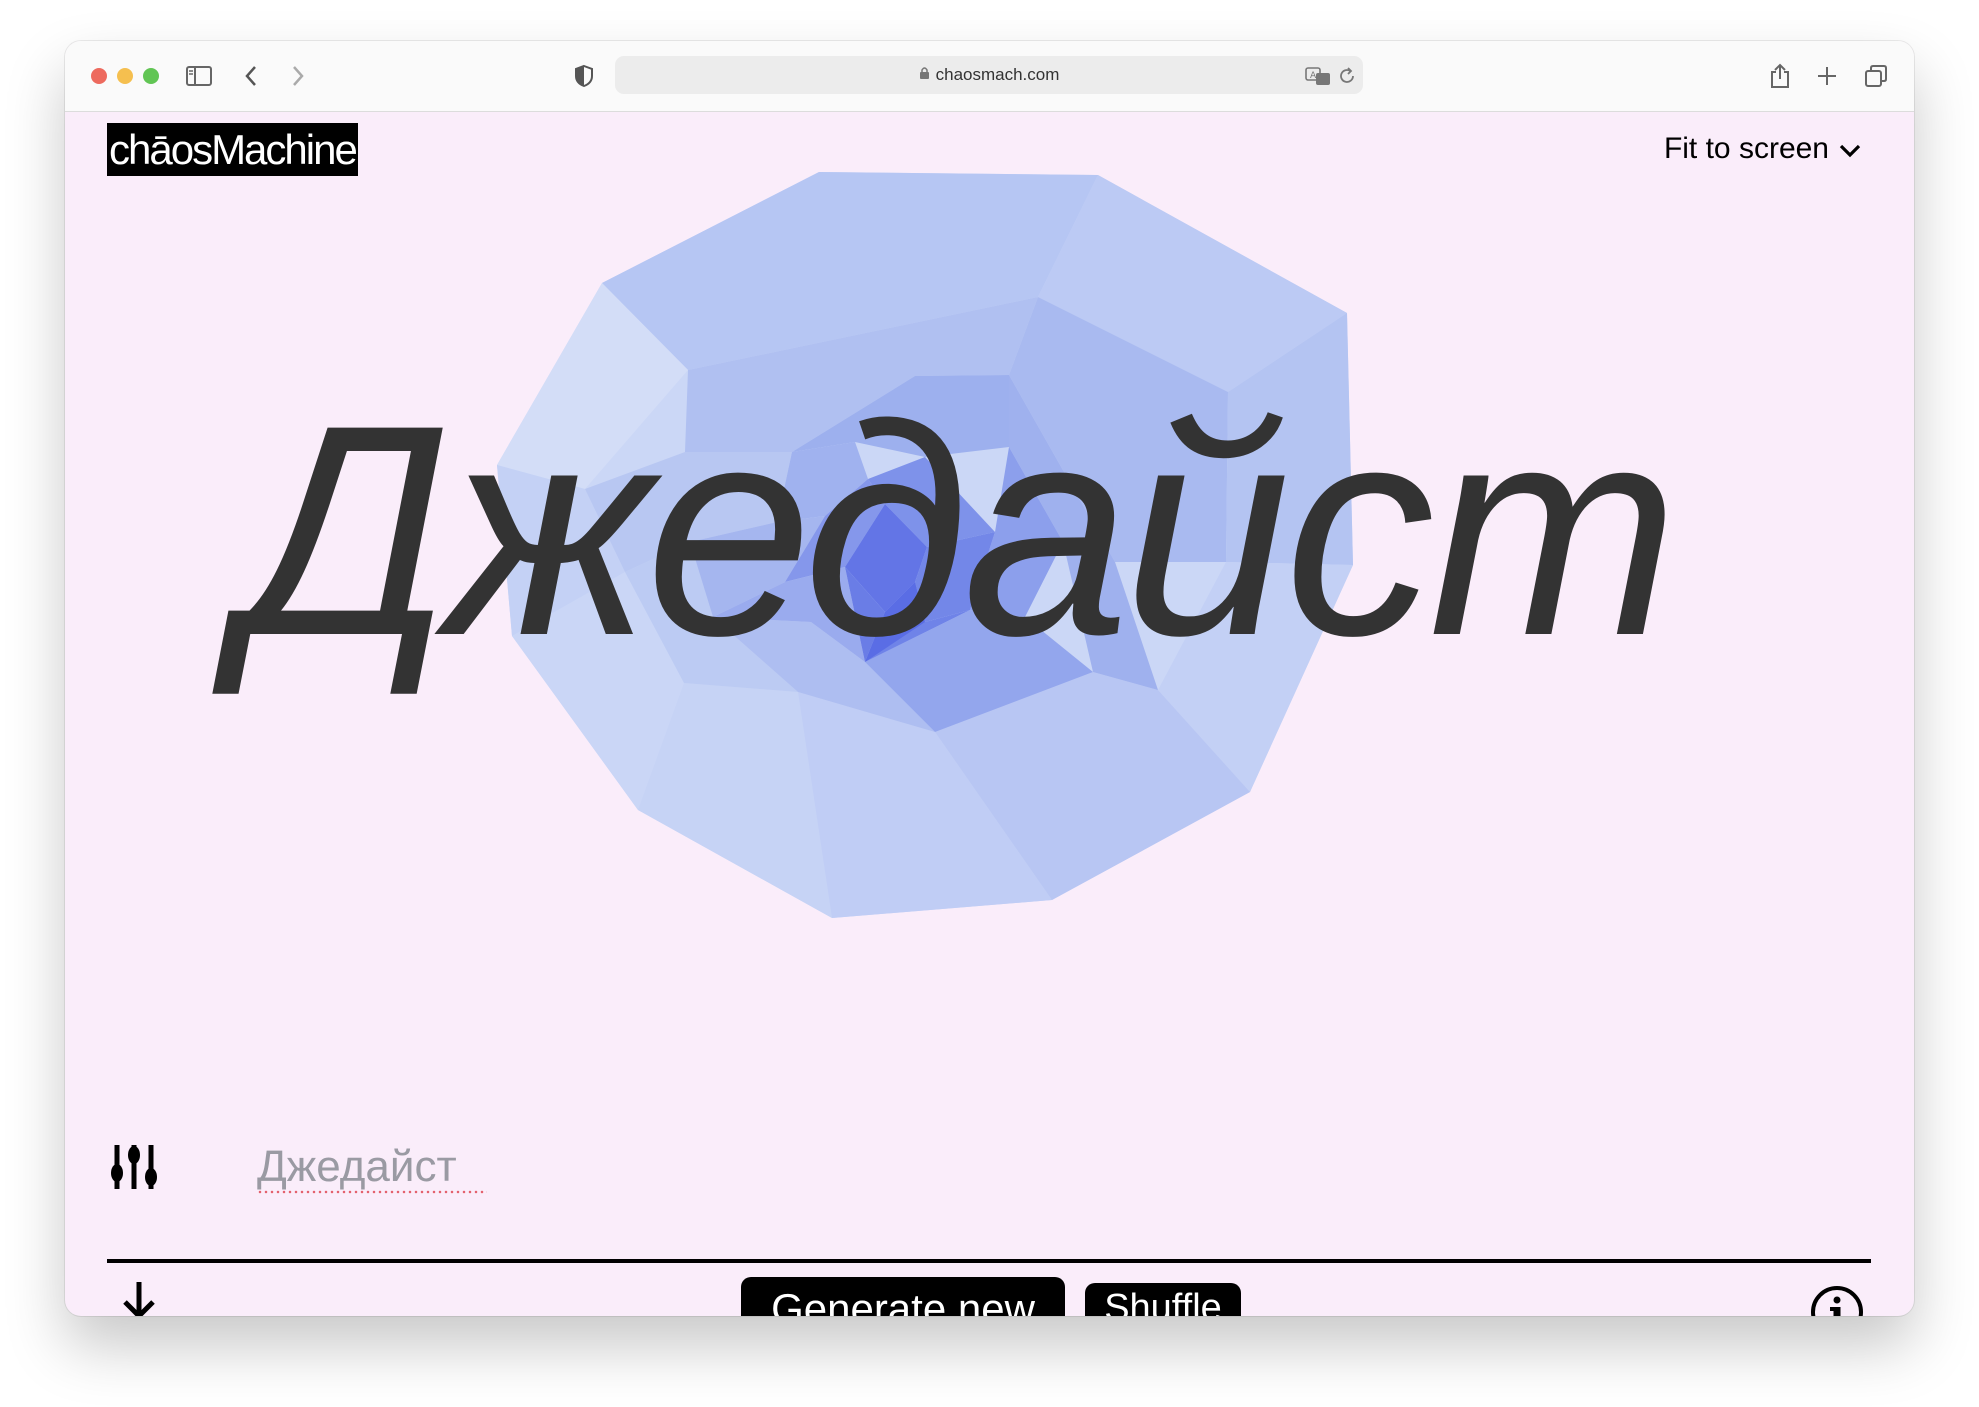 This screenshot has height=1407, width=1979. Describe the element at coordinates (1837, 1300) in the screenshot. I see `info-icon` at that location.